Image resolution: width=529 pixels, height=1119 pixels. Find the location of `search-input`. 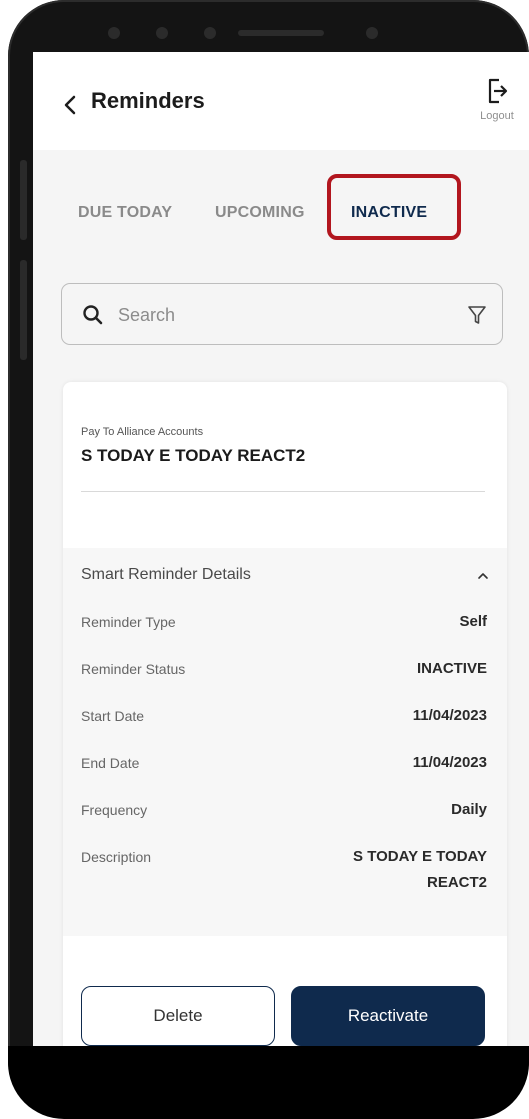

search-input is located at coordinates (283, 315).